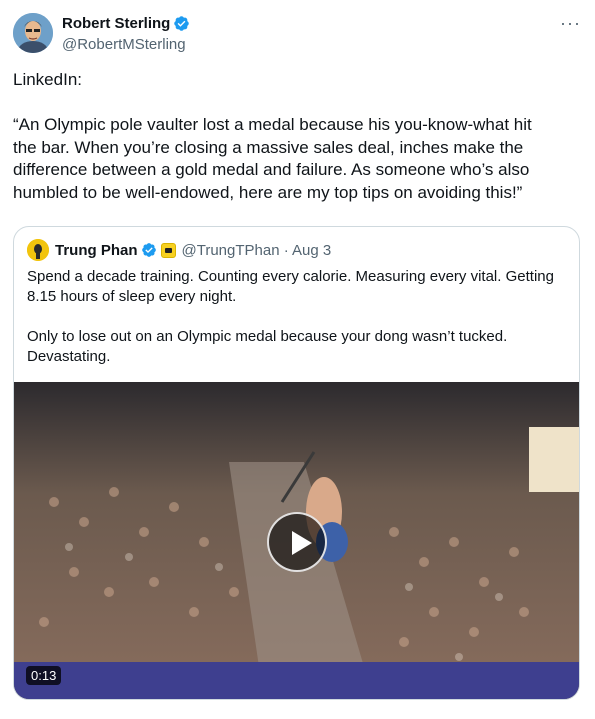 Image resolution: width=595 pixels, height=719 pixels. Describe the element at coordinates (47, 79) in the screenshot. I see `tweet-line: LinkedIn:` at that location.